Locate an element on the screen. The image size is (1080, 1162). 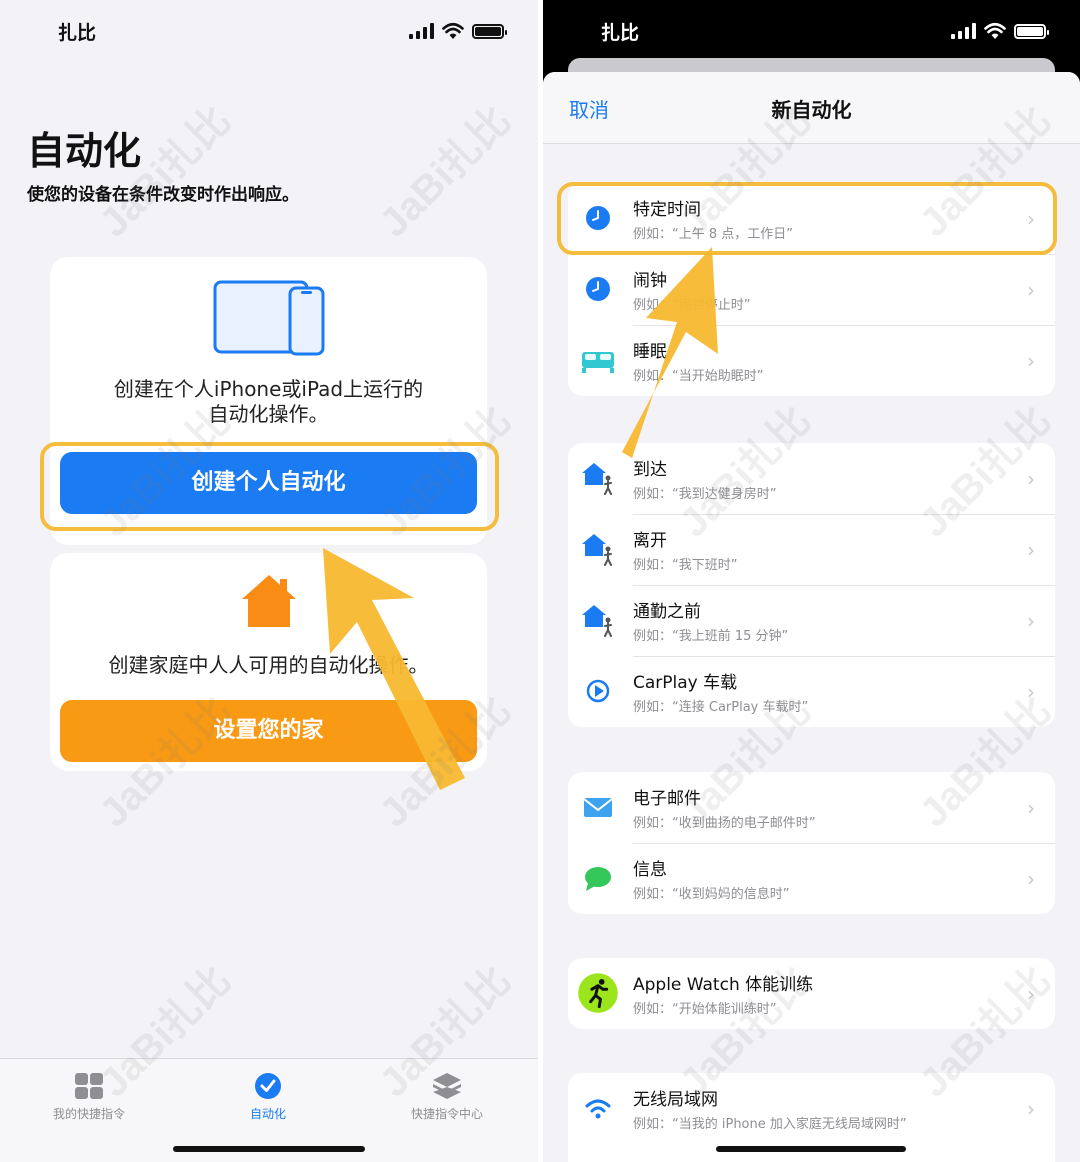
row-subtitle: 例如：“我下班时” is located at coordinates (685, 565).